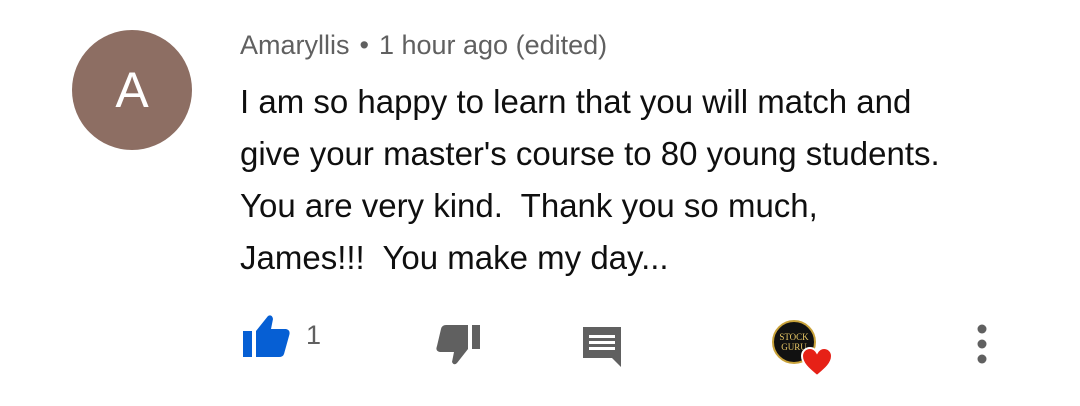 This screenshot has width=1080, height=406. I want to click on author-name: Amaryllis, so click(295, 45).